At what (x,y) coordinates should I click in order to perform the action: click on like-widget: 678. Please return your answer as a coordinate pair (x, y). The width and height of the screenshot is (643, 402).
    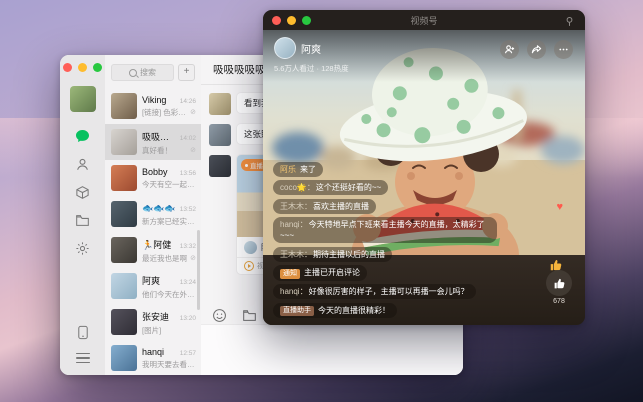
    Looking at the image, I should click on (559, 287).